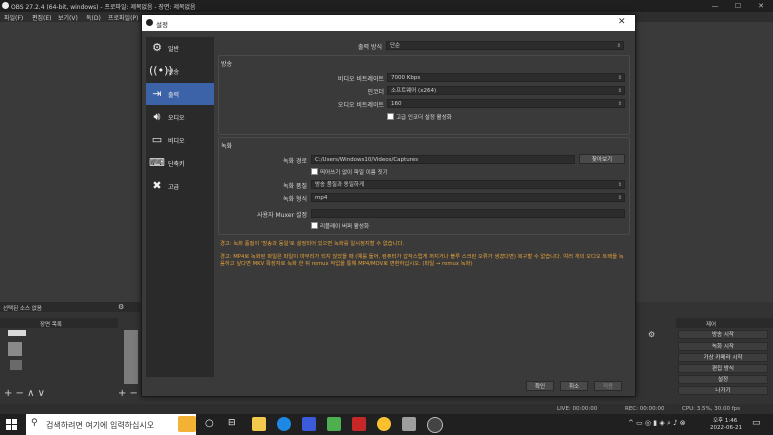 Image resolution: width=773 pixels, height=435 pixels. I want to click on rec-status: REC: 00:00:00, so click(645, 409).